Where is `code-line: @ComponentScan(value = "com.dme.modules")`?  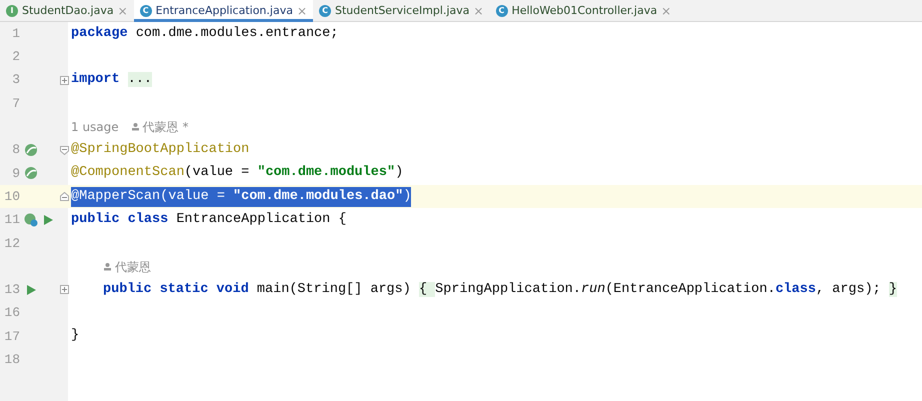
code-line: @ComponentScan(value = "com.dme.modules") is located at coordinates (237, 173).